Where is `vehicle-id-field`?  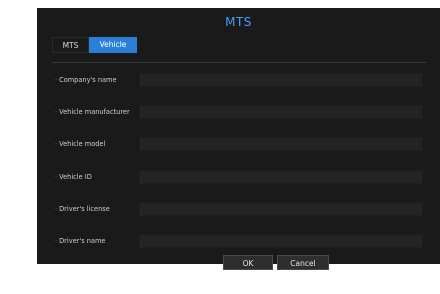 vehicle-id-field is located at coordinates (281, 177).